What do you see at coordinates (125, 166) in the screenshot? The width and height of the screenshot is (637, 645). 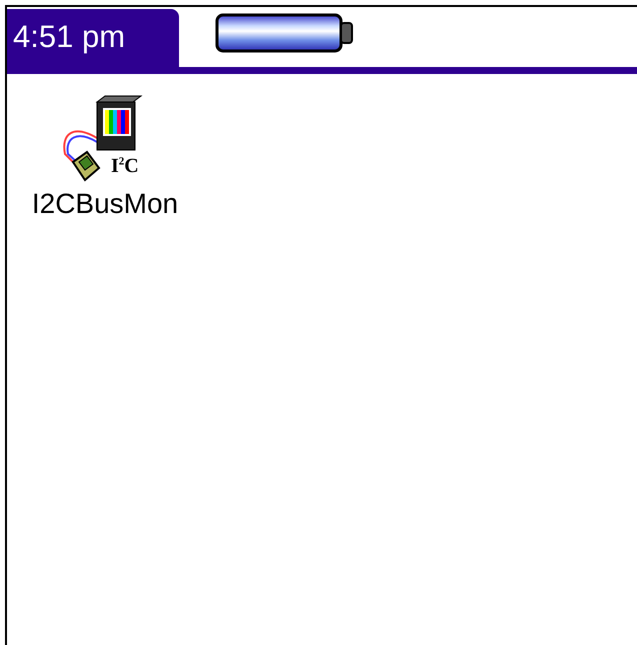 I see `icon-label: I$^{2}$C` at bounding box center [125, 166].